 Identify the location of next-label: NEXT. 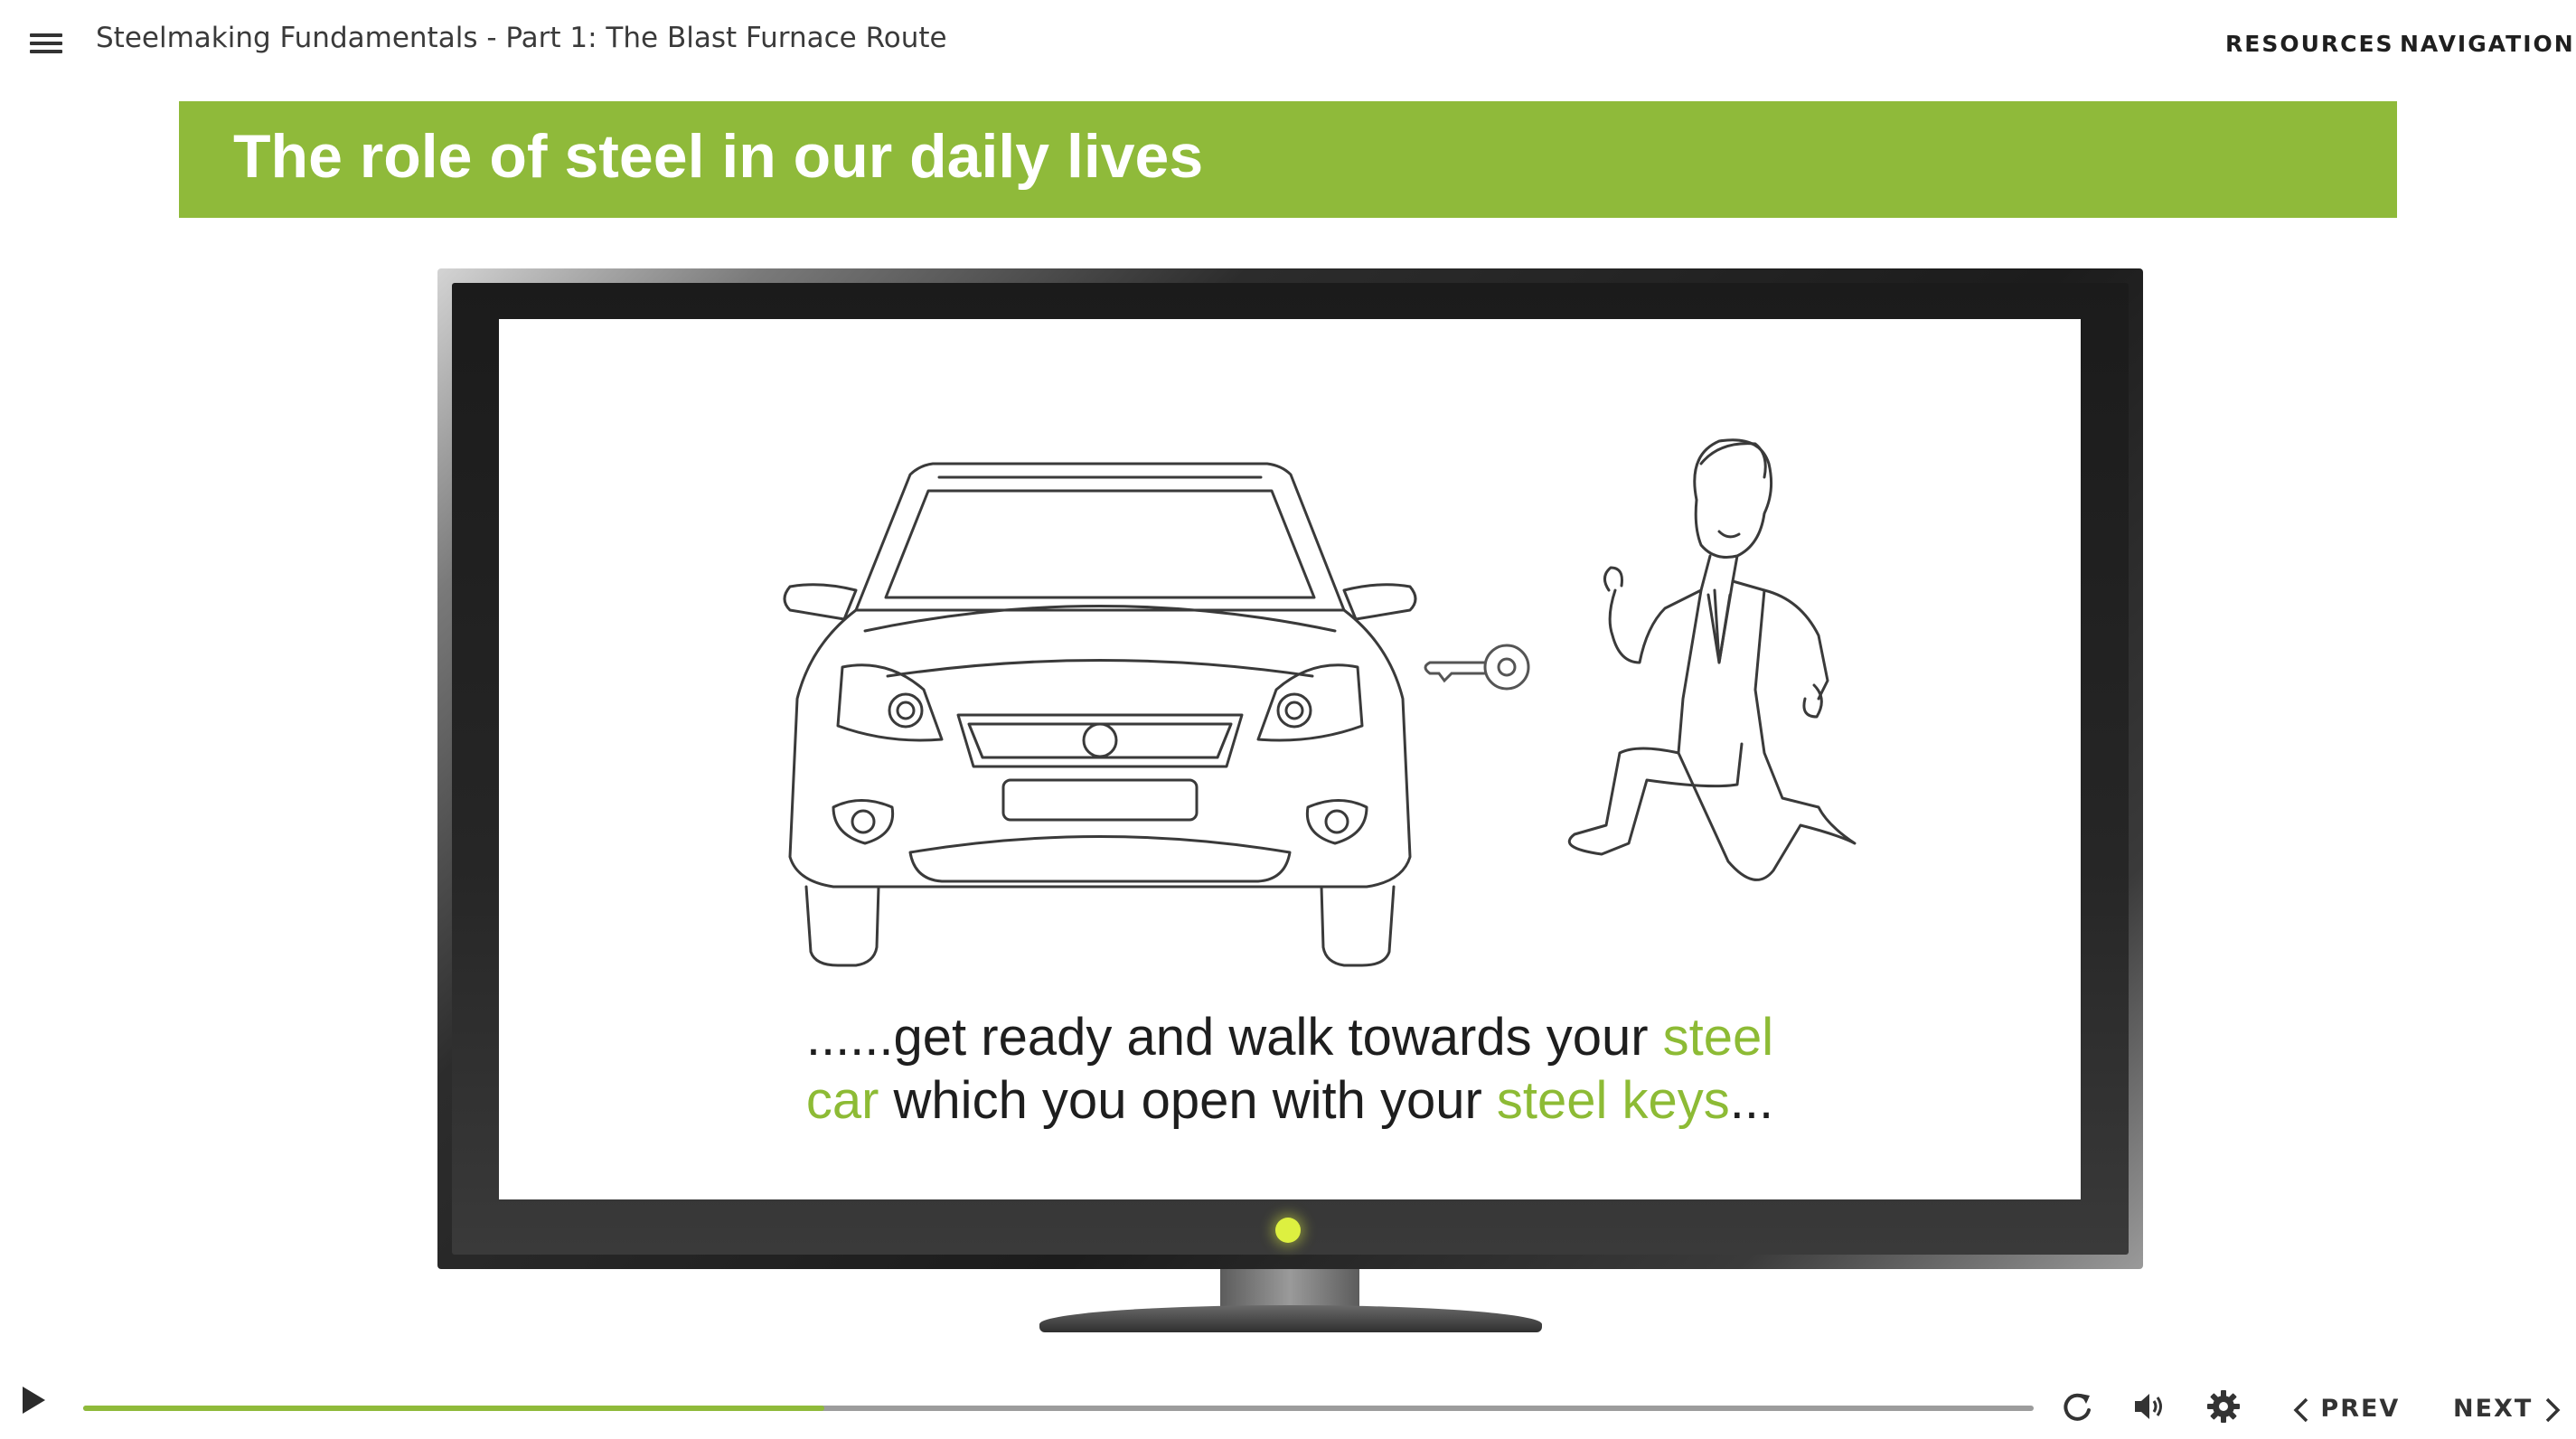
(2493, 1409).